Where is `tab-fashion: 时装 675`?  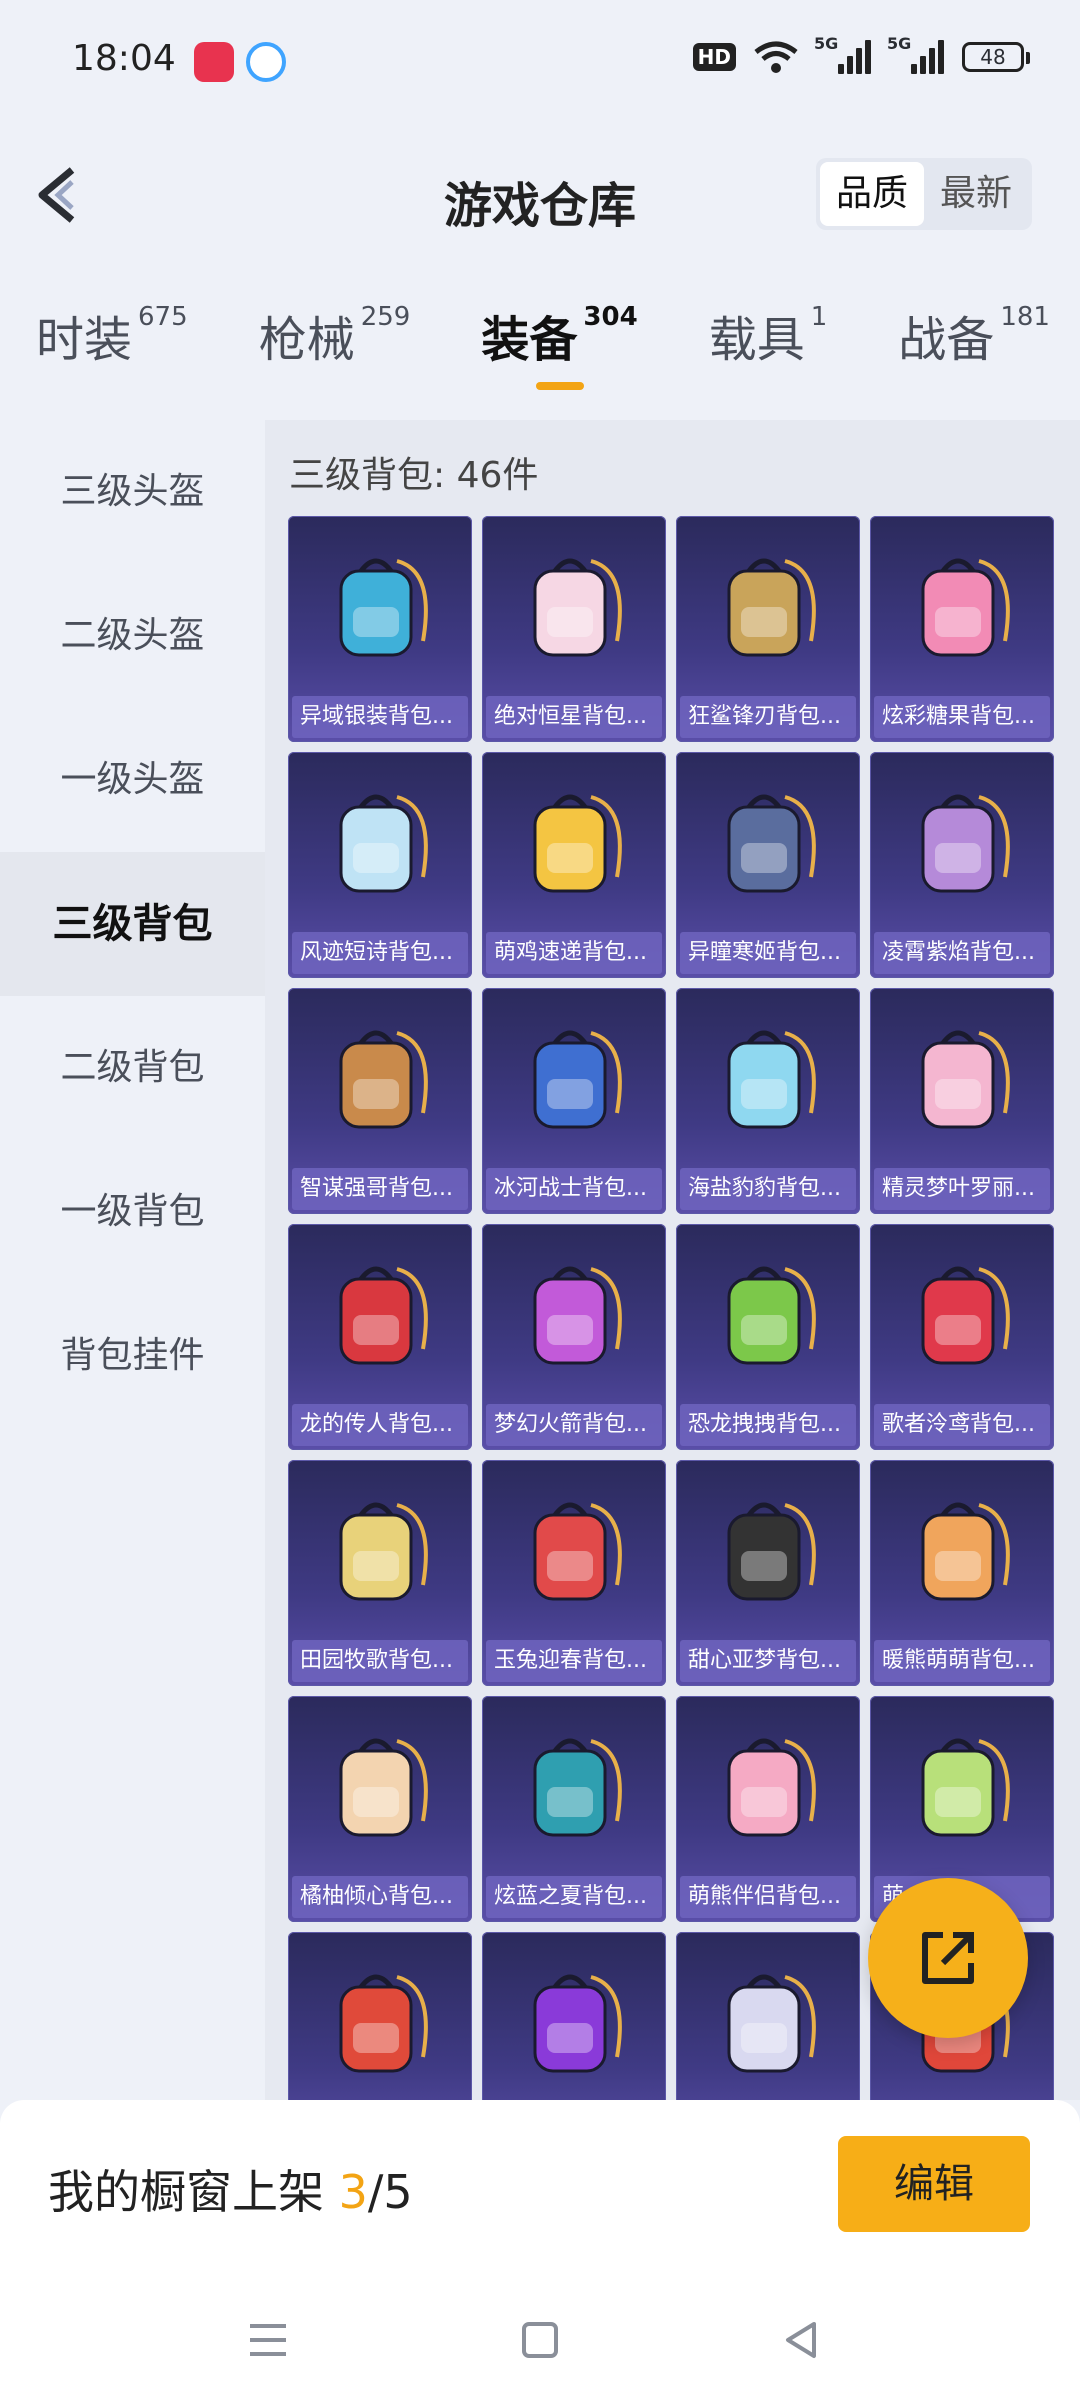
tab-fashion: 时装 675 is located at coordinates (112, 355).